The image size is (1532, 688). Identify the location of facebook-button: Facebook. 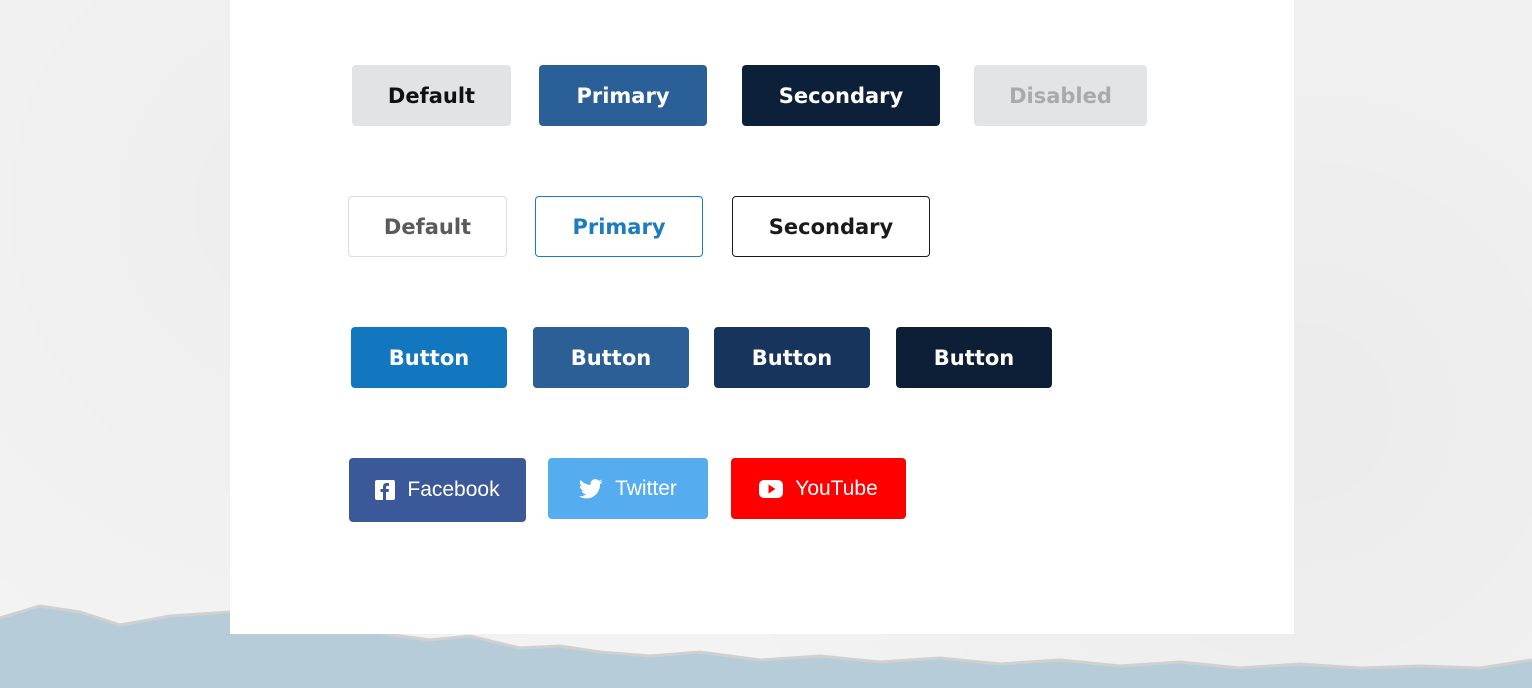
(437, 490).